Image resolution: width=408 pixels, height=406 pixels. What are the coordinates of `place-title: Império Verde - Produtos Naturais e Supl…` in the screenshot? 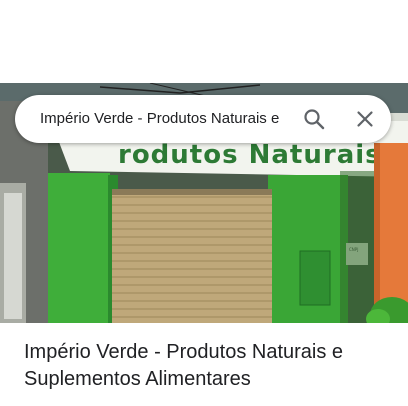 It's located at (184, 365).